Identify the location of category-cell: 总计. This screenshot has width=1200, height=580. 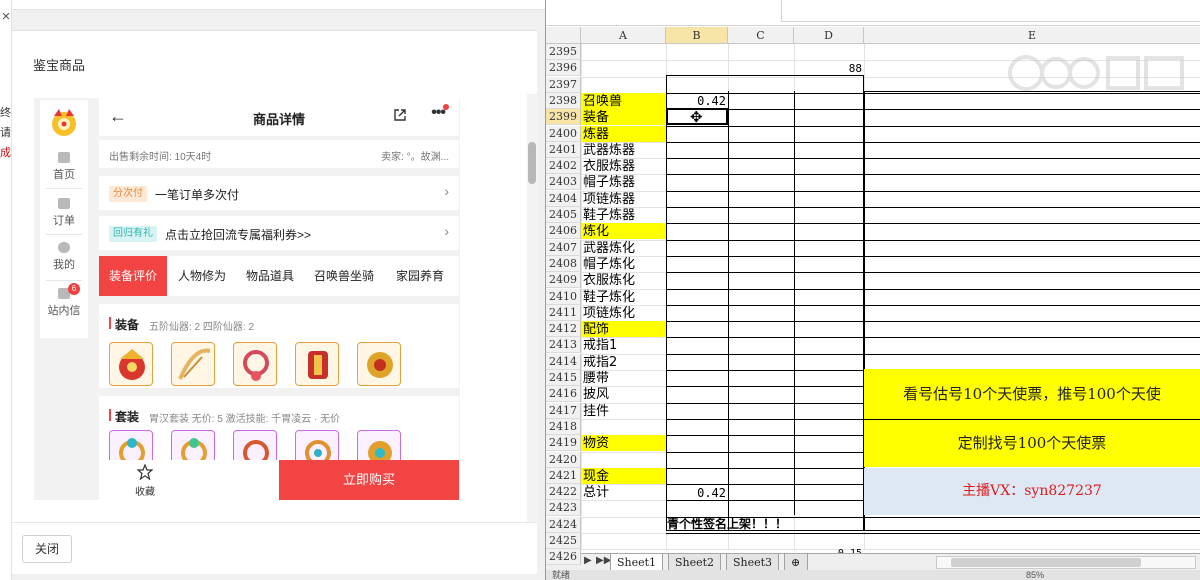
(624, 492).